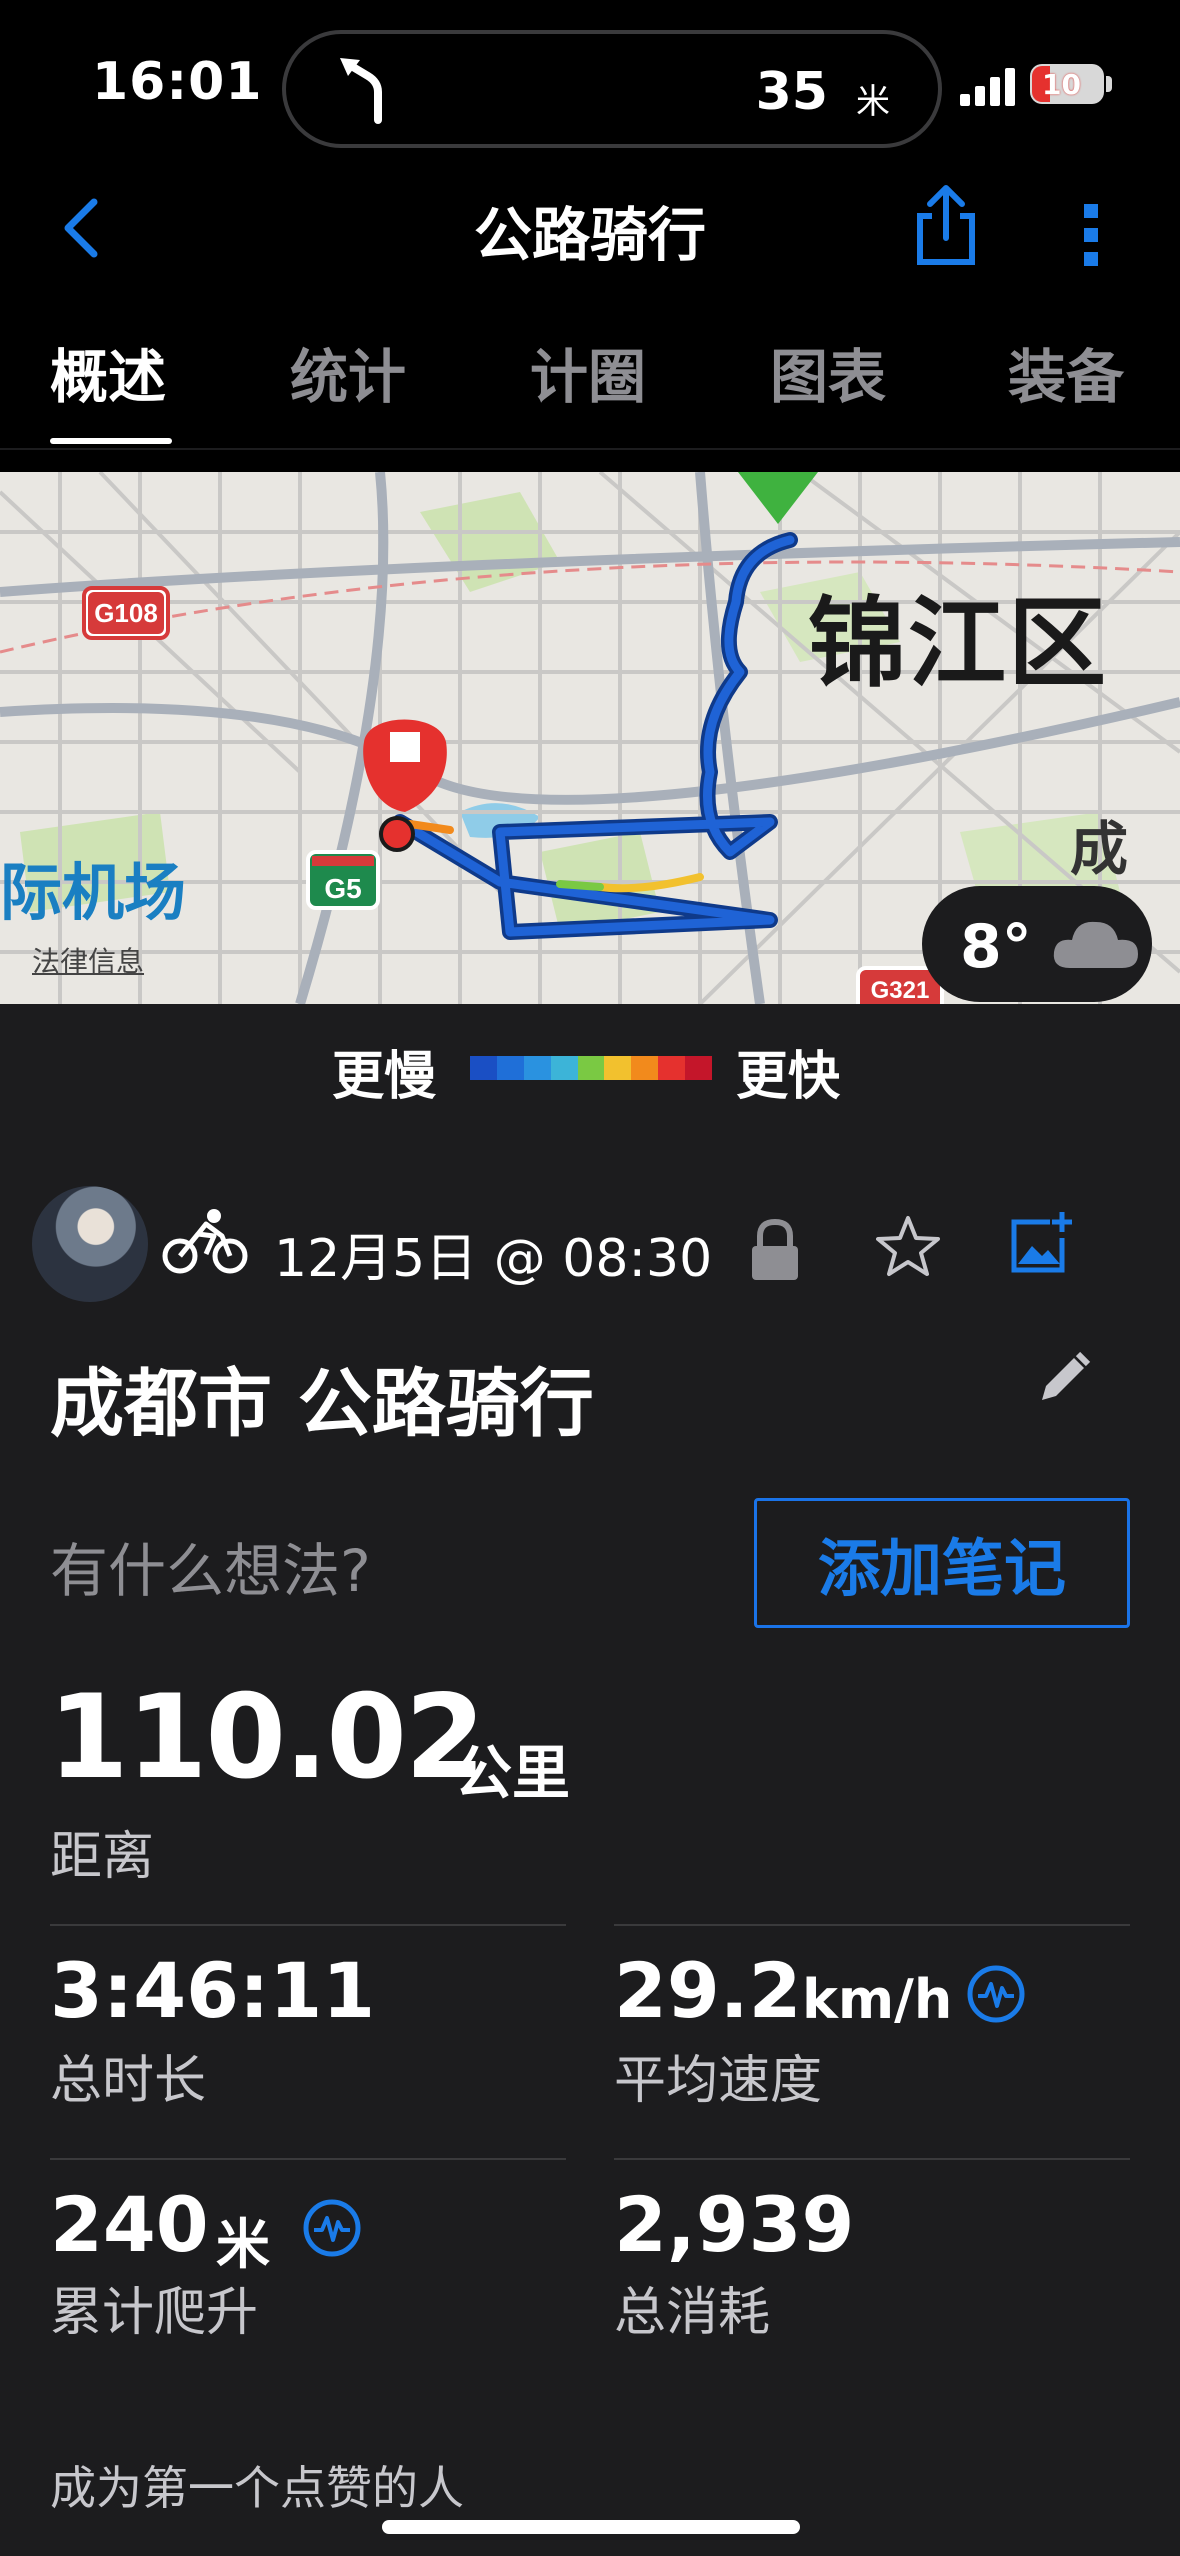 This screenshot has width=1180, height=2556. Describe the element at coordinates (93, 892) in the screenshot. I see `airport-label: 际机场` at that location.